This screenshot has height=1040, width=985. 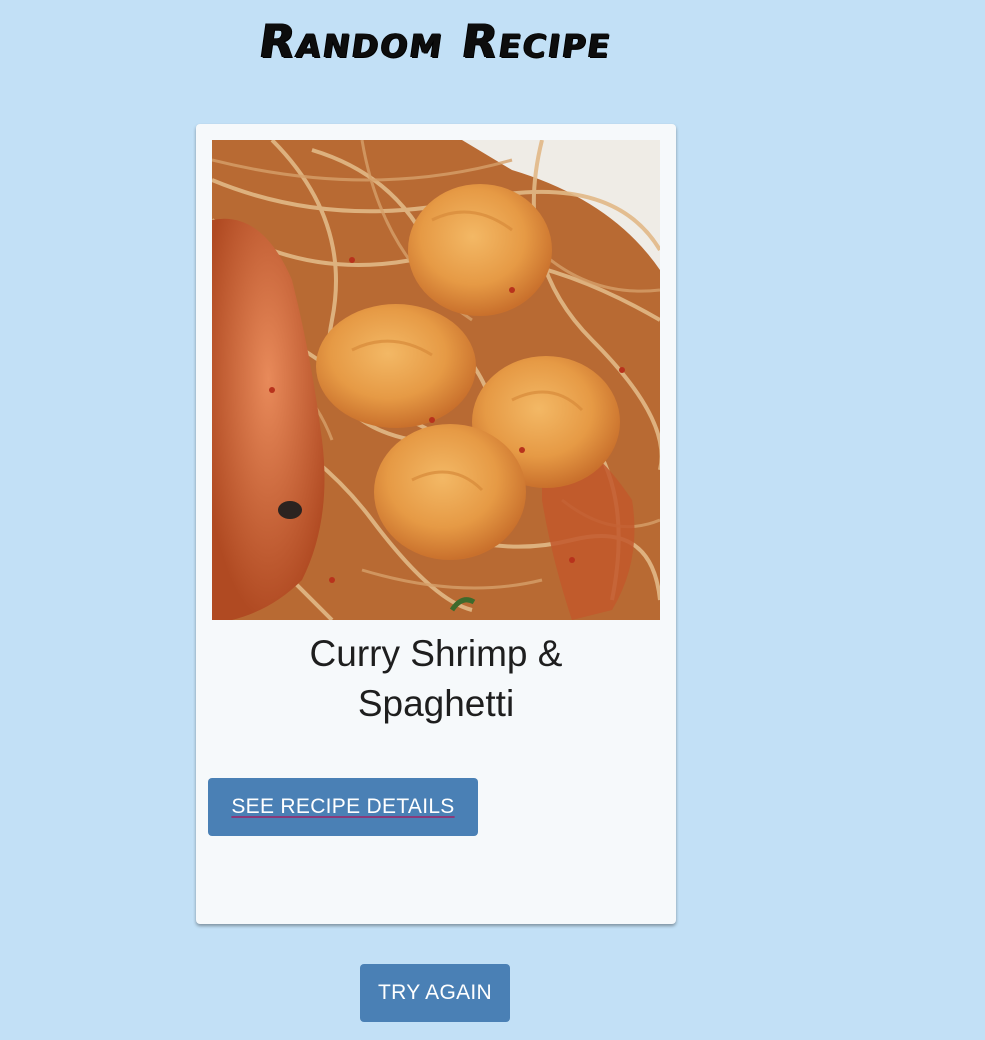 What do you see at coordinates (436, 678) in the screenshot?
I see `recipe-name: Curry Shrimp & Spaghetti` at bounding box center [436, 678].